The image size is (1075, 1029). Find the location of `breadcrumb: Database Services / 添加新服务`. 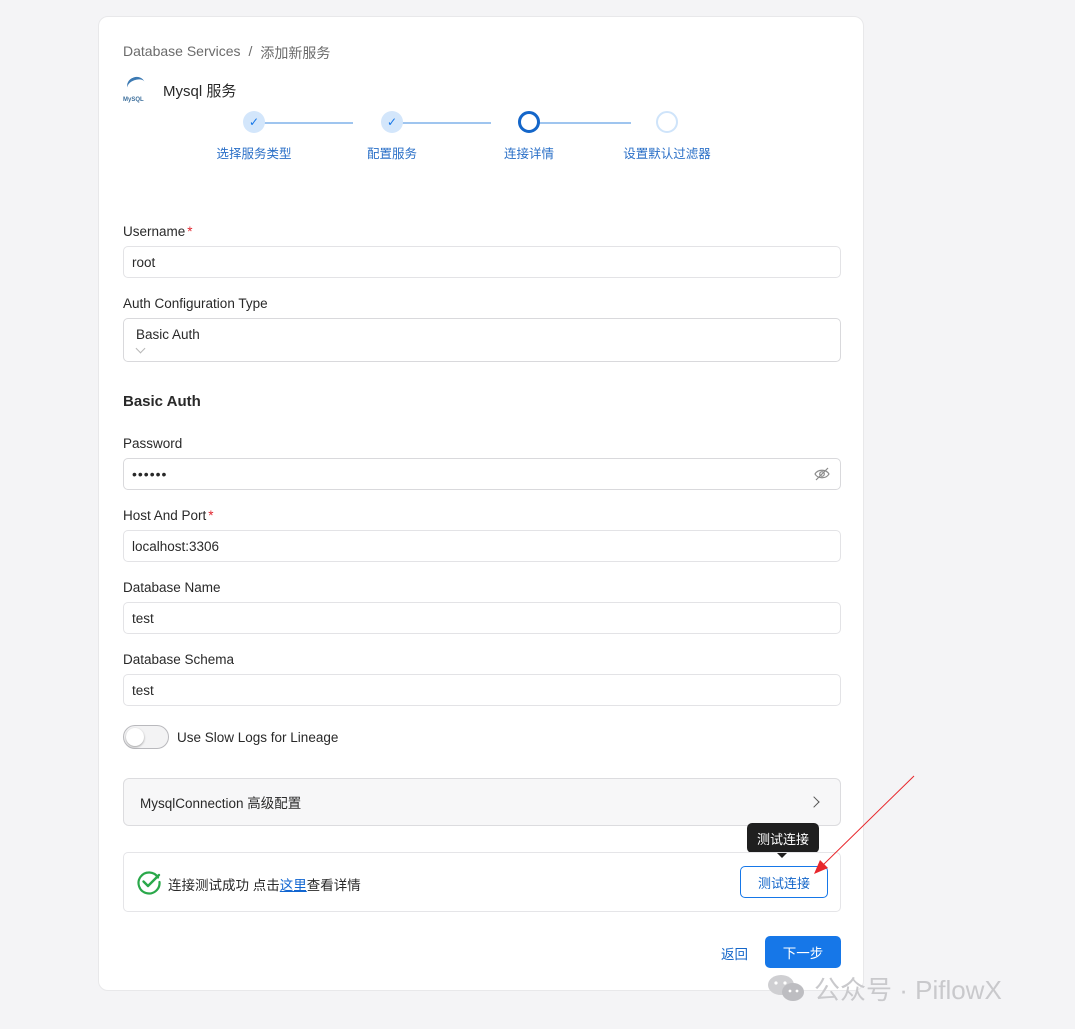

breadcrumb: Database Services / 添加新服务 is located at coordinates (226, 53).